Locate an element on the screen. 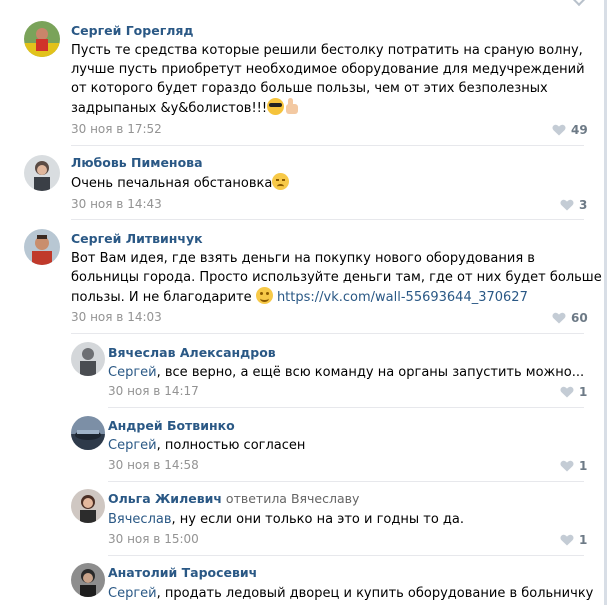 This screenshot has width=607, height=605. reply-timestamp: 30 ноя в 15:00 is located at coordinates (153, 539).